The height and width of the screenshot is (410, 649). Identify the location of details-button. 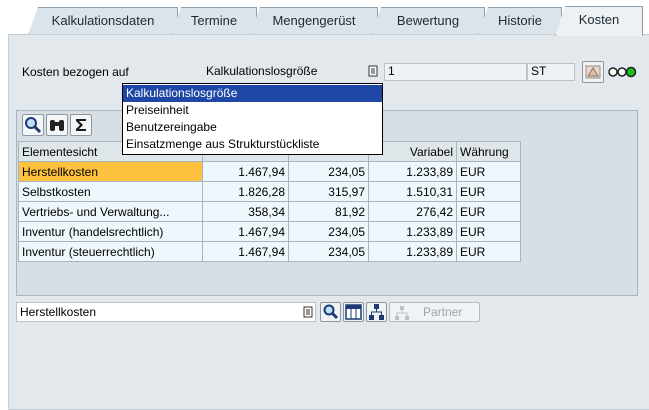
(33, 125).